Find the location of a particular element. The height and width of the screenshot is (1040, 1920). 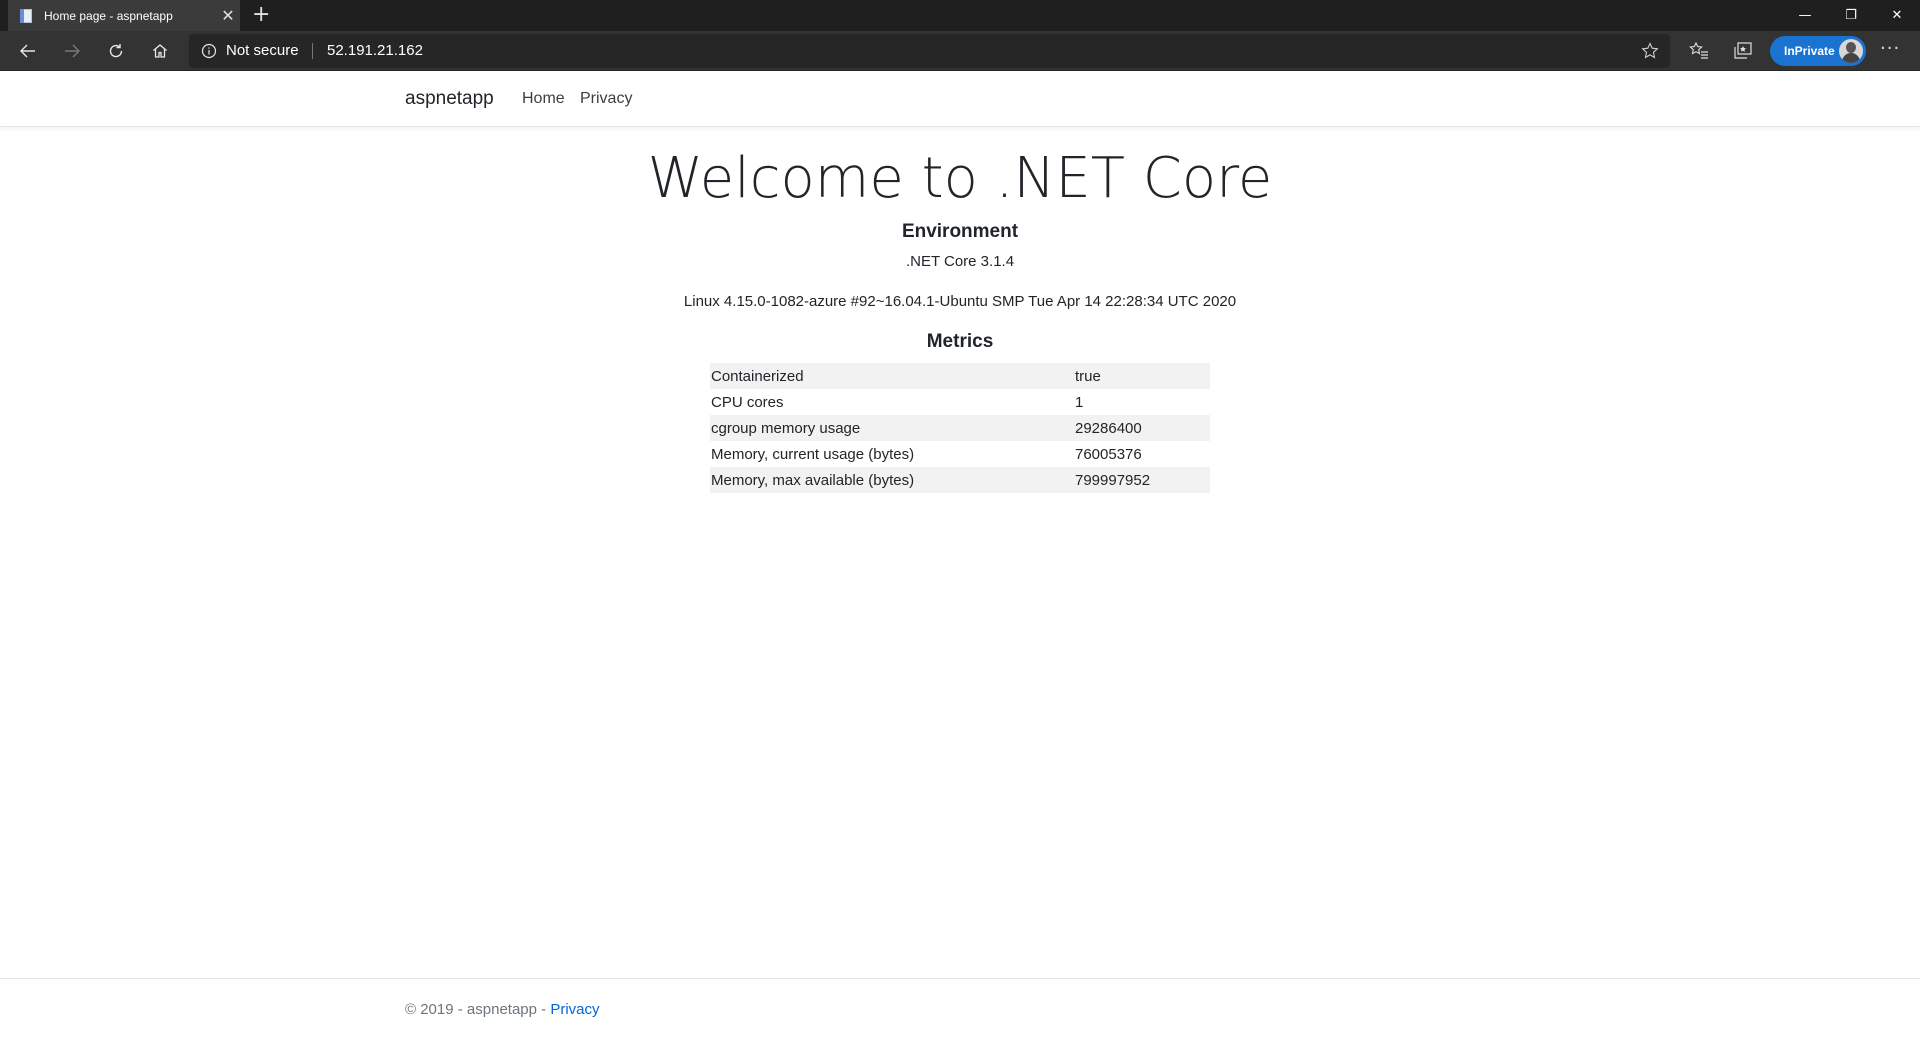

address-bar: Not secure 52.191.21.162 is located at coordinates (929, 51).